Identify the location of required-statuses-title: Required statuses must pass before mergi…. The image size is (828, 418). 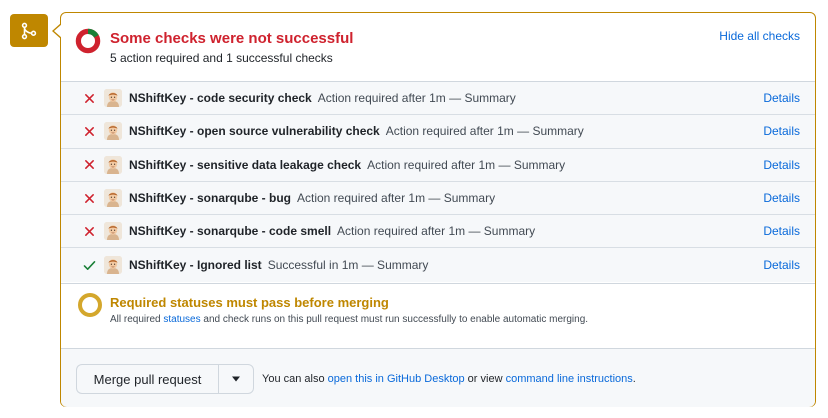
(249, 302).